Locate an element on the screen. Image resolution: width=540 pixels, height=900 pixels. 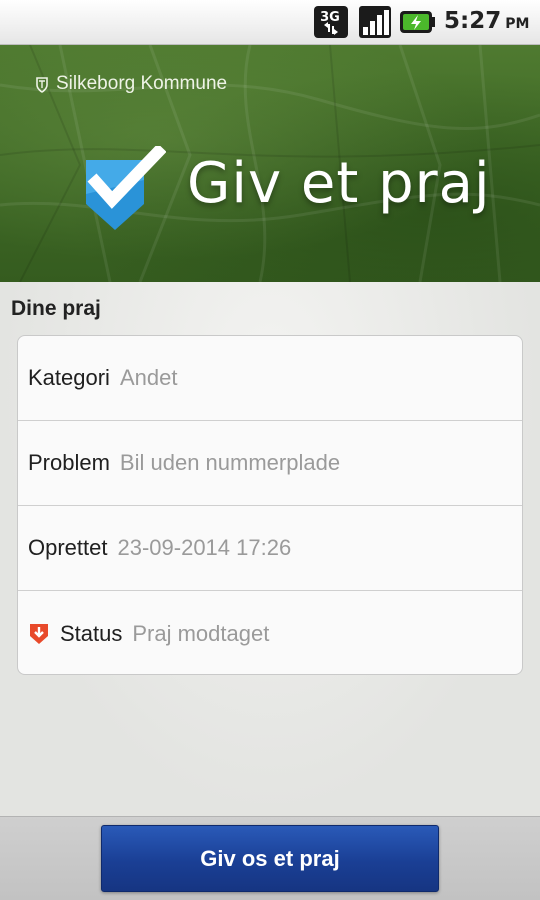
status-bar: 3G 5:27 PM is located at coordinates (270, 22).